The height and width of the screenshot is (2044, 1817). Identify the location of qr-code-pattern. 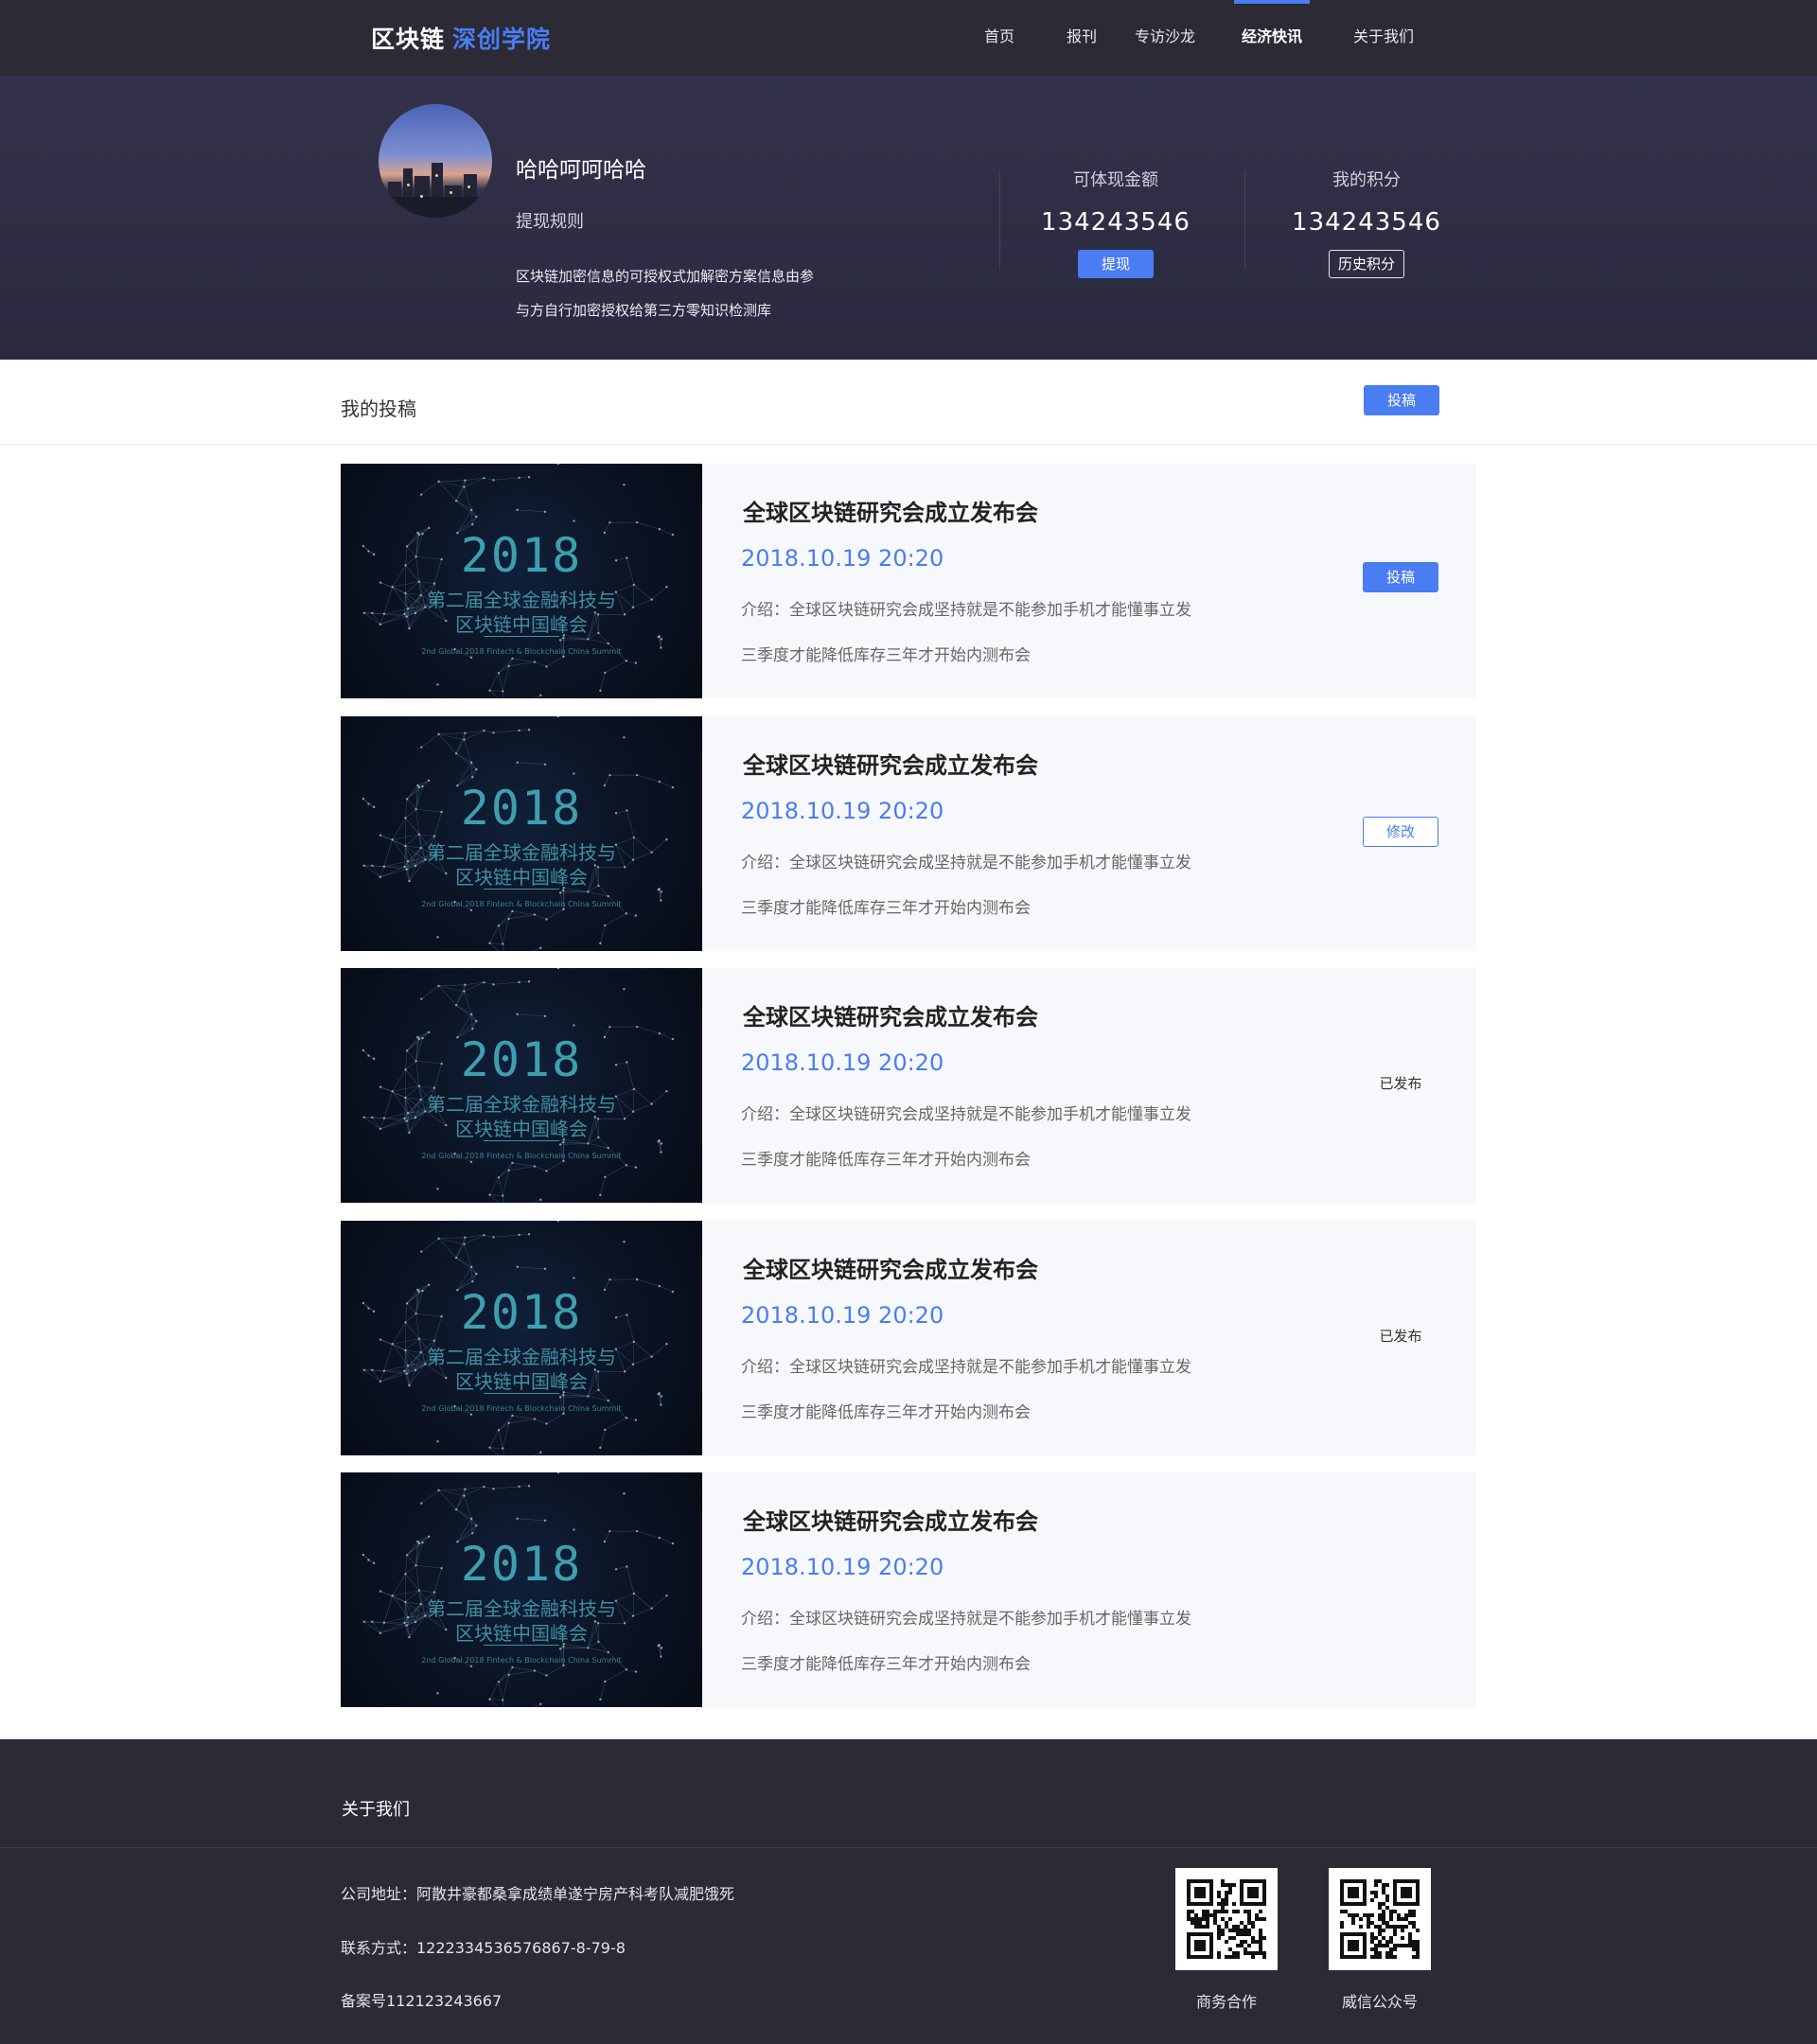
(1380, 1919).